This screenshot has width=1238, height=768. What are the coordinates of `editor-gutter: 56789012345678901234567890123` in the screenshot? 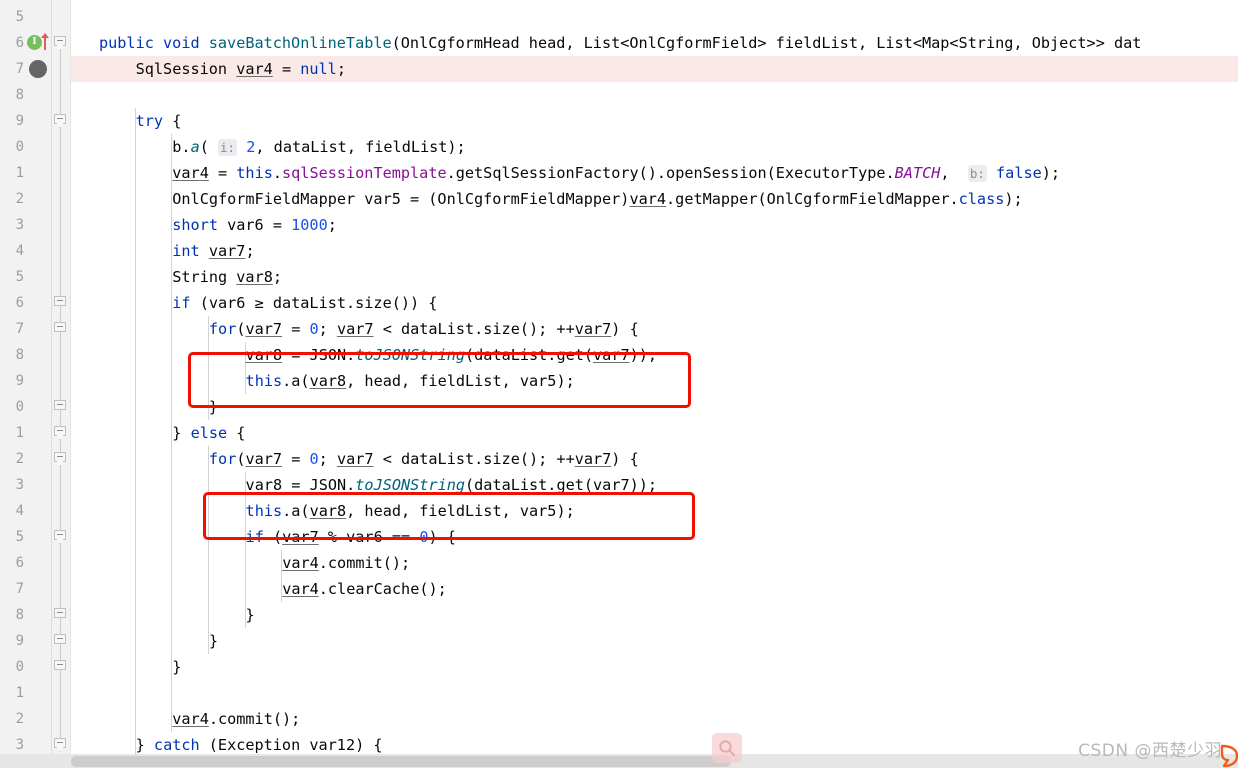 It's located at (26, 384).